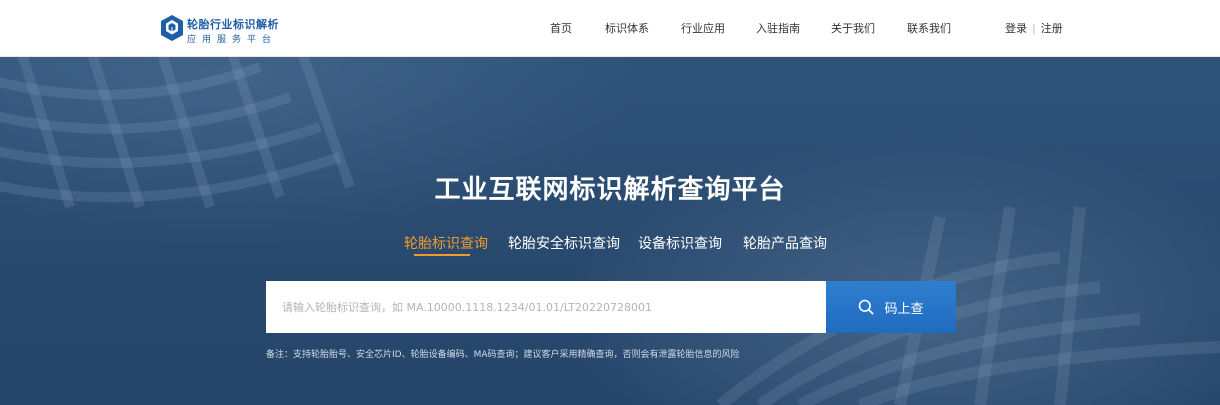 The width and height of the screenshot is (1220, 405). What do you see at coordinates (546, 307) in the screenshot?
I see `search-input` at bounding box center [546, 307].